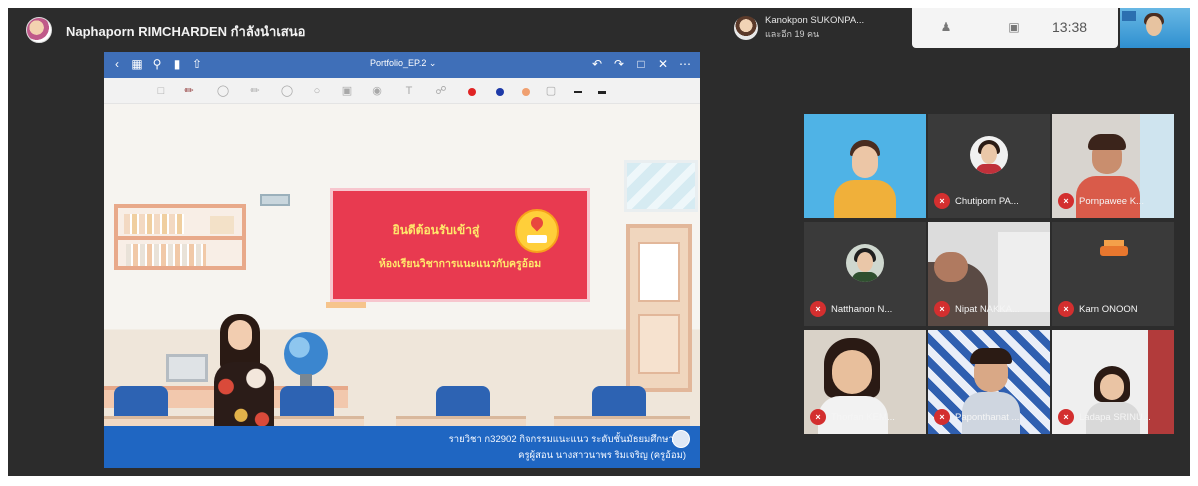  Describe the element at coordinates (602, 455) in the screenshot. I see `teacher-caption: ครูผู้สอน นางสาวนาพร ริมเจริญ (ครูอ้อม)` at that location.